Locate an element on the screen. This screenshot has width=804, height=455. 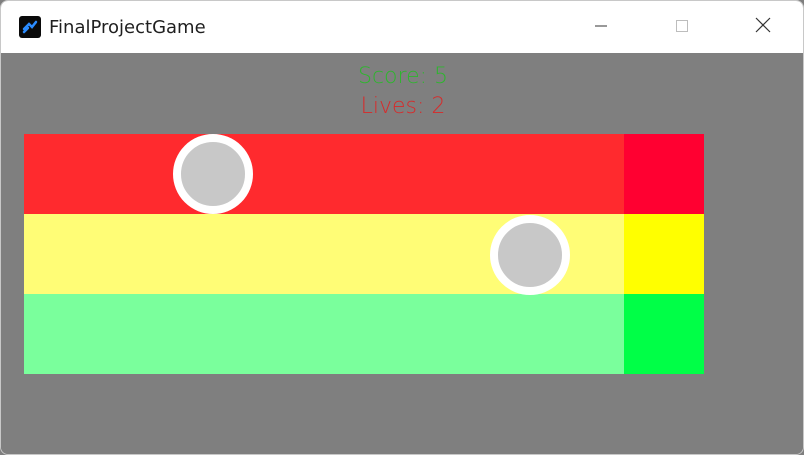
lives-label: Lives: 2 is located at coordinates (403, 106).